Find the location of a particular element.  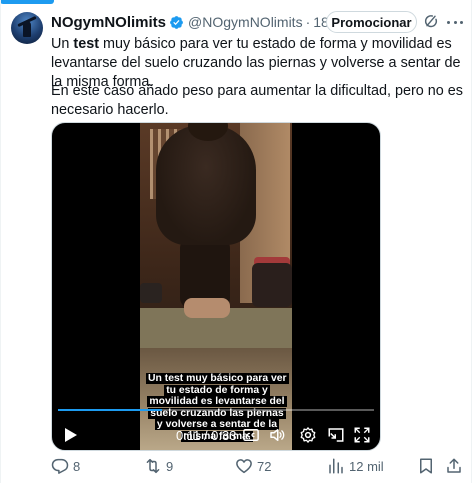

like-count: 72 is located at coordinates (264, 466).